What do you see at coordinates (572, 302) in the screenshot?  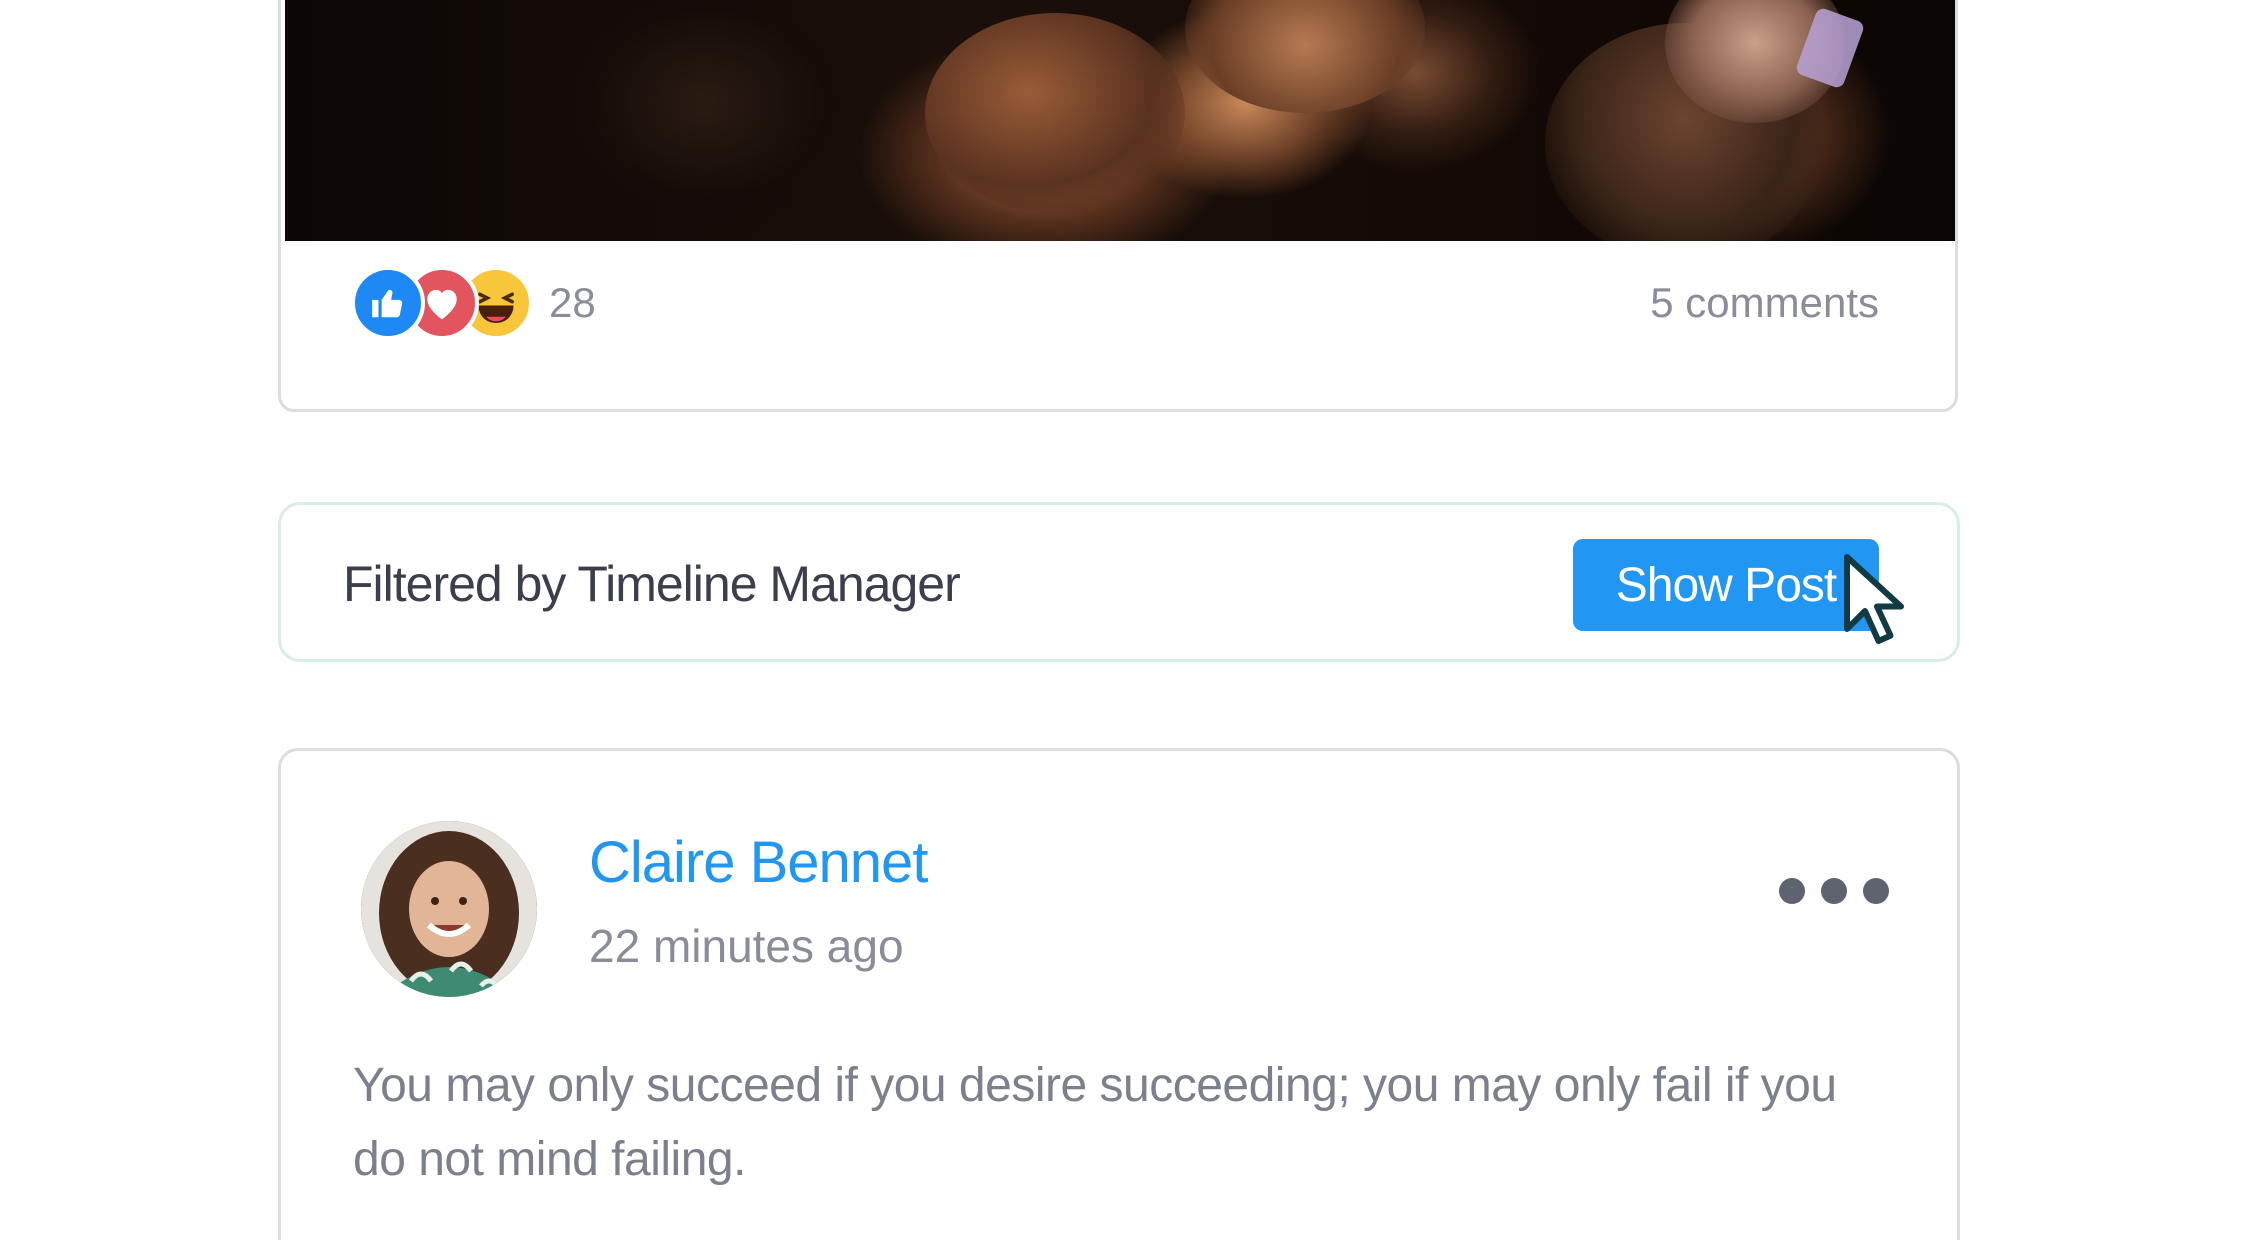 I see `reaction-count: 28` at bounding box center [572, 302].